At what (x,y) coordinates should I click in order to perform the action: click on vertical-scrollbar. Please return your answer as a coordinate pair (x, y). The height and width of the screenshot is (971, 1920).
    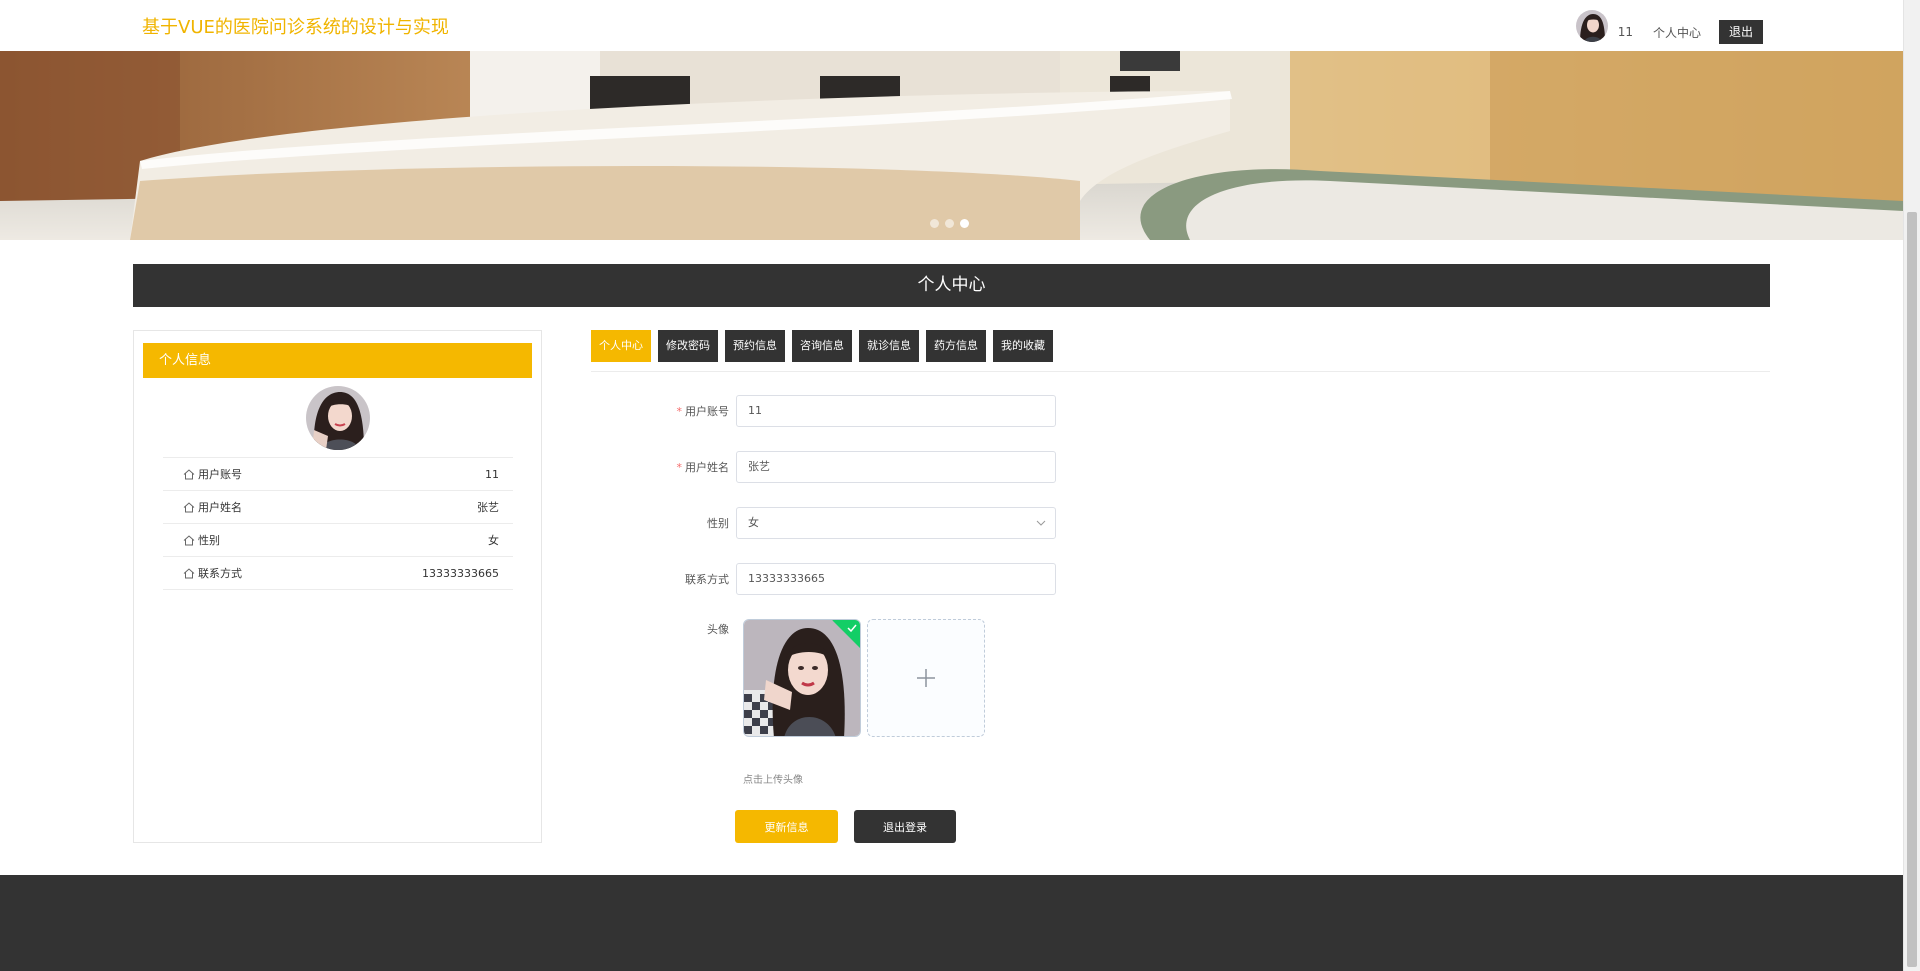
    Looking at the image, I should click on (1911, 485).